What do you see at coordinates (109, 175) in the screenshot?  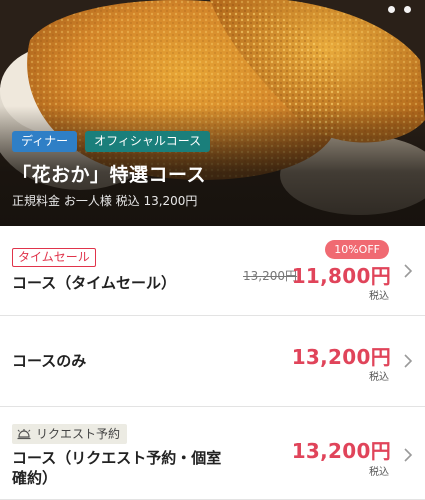 I see `course-title: 「花おか」特選コース` at bounding box center [109, 175].